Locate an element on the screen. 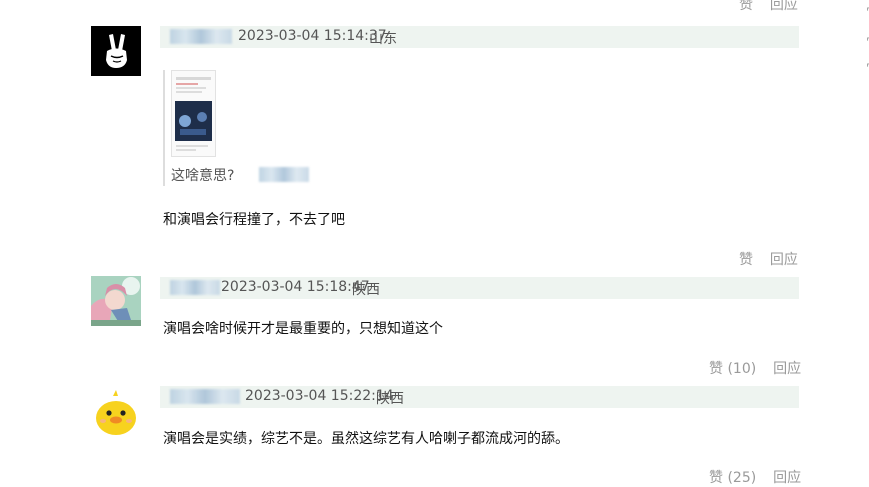 The image size is (869, 487). comment-text: 演唱会是实绩，综艺不是。虽然这综艺有人哈喇子都流成河的舔。 is located at coordinates (366, 439).